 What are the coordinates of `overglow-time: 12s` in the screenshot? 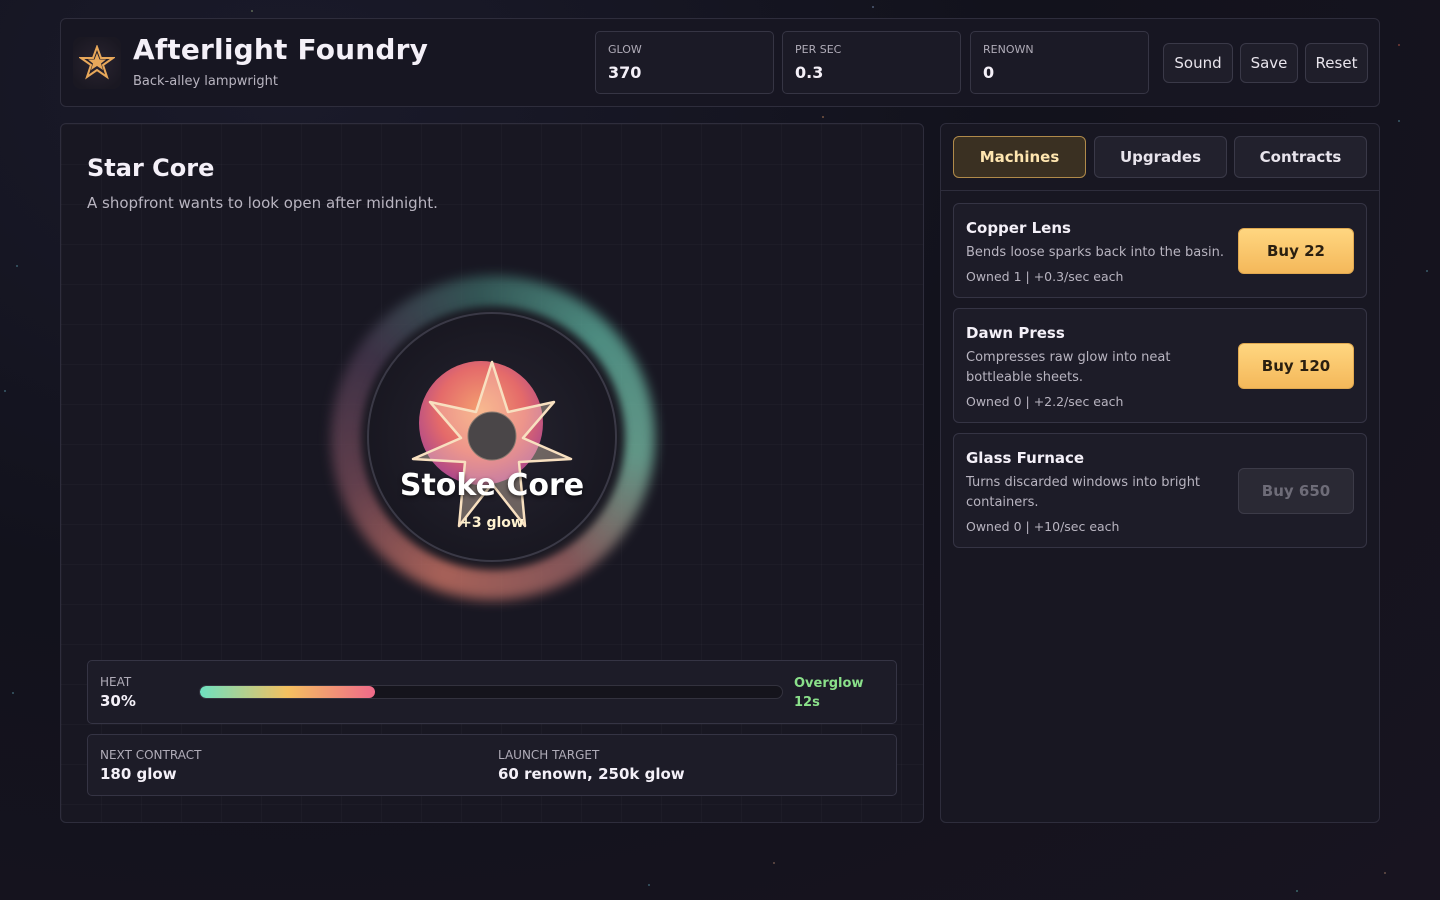 It's located at (807, 702).